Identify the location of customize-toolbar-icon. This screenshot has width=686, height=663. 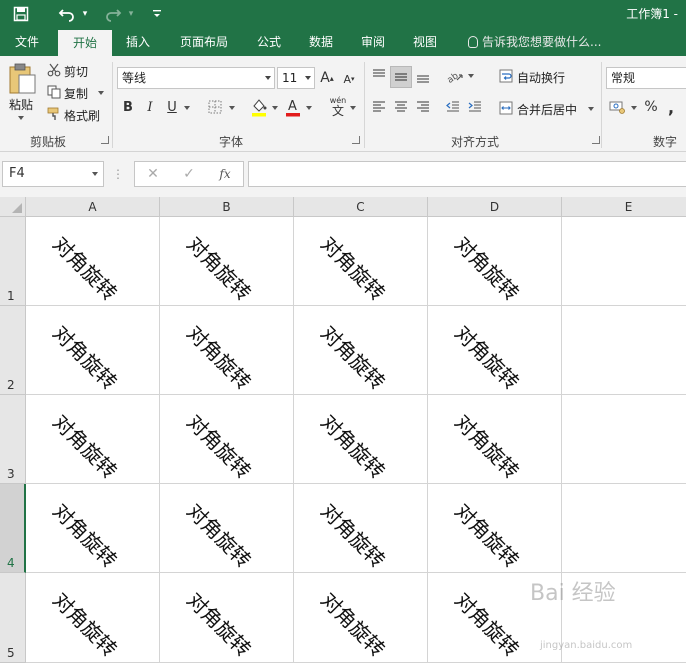
(157, 14).